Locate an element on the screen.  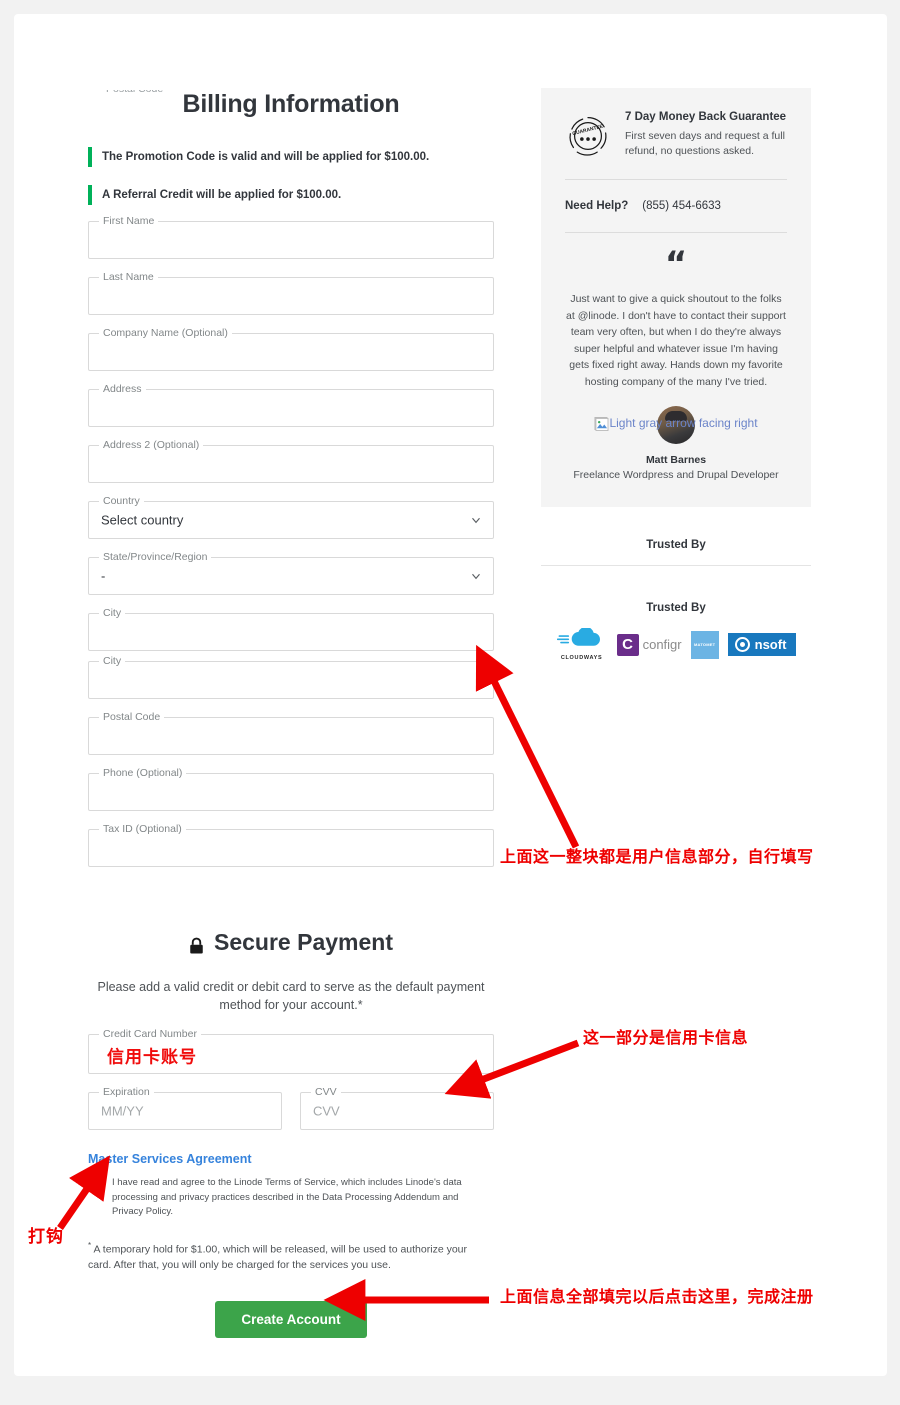
phone-field: Phone (Optional) is located at coordinates (291, 789).